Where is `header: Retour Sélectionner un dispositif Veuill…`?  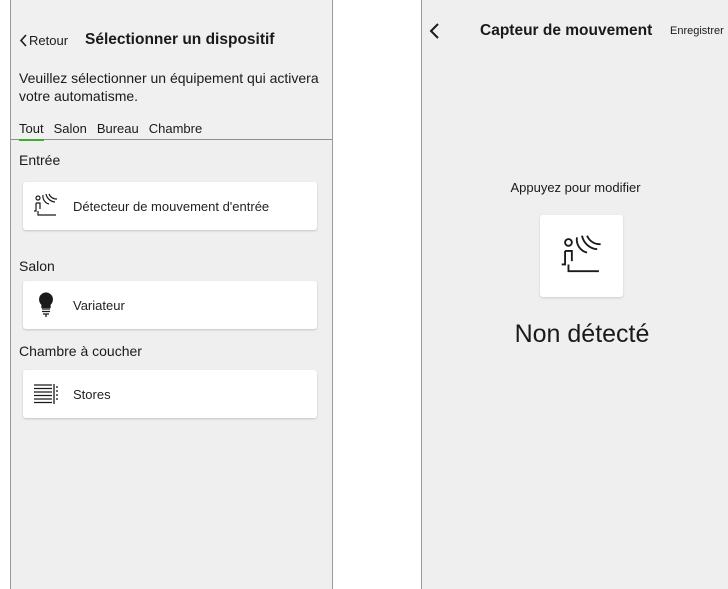 header: Retour Sélectionner un dispositif Veuill… is located at coordinates (171, 70).